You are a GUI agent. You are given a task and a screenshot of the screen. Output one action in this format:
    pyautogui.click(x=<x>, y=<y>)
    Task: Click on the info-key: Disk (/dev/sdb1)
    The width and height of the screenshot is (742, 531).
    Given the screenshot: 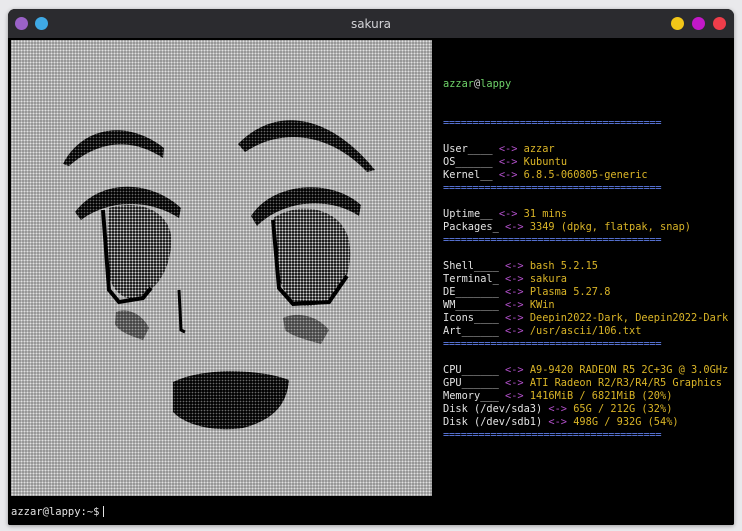 What is the action you would take?
    pyautogui.click(x=493, y=422)
    